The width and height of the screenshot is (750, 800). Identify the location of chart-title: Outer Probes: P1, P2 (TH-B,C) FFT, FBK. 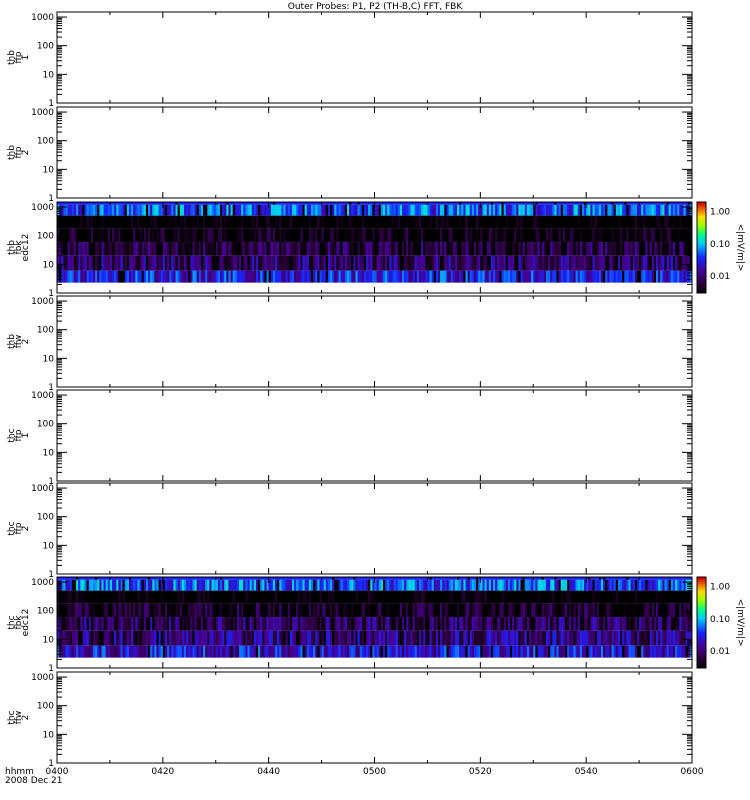
(376, 7).